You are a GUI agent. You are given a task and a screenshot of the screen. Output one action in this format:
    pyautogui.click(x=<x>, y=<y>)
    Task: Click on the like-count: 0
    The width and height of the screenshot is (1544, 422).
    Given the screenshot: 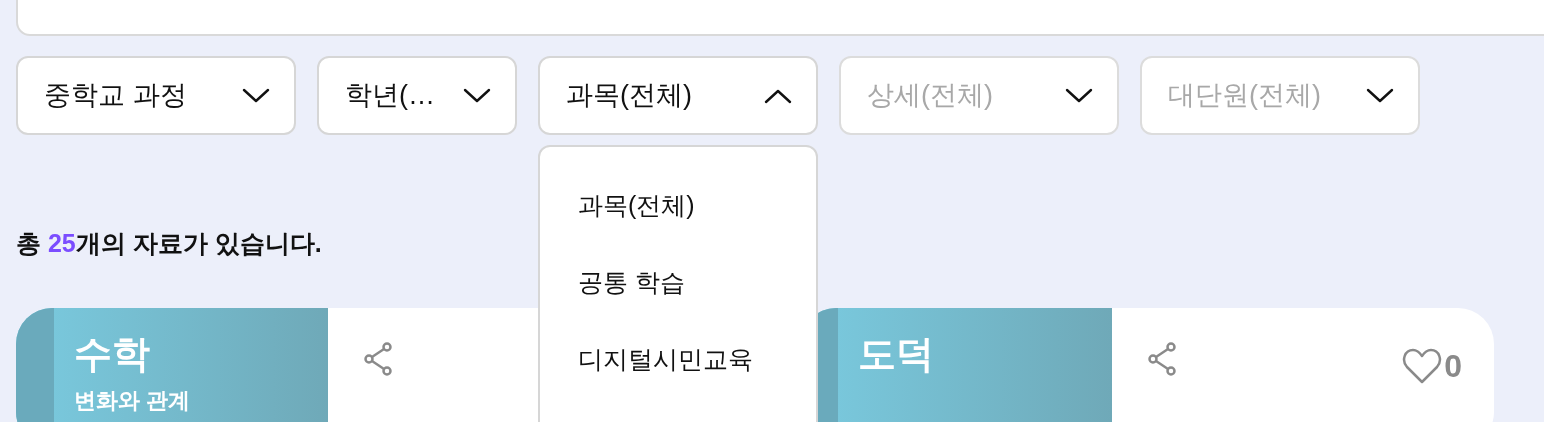 What is the action you would take?
    pyautogui.click(x=1453, y=366)
    